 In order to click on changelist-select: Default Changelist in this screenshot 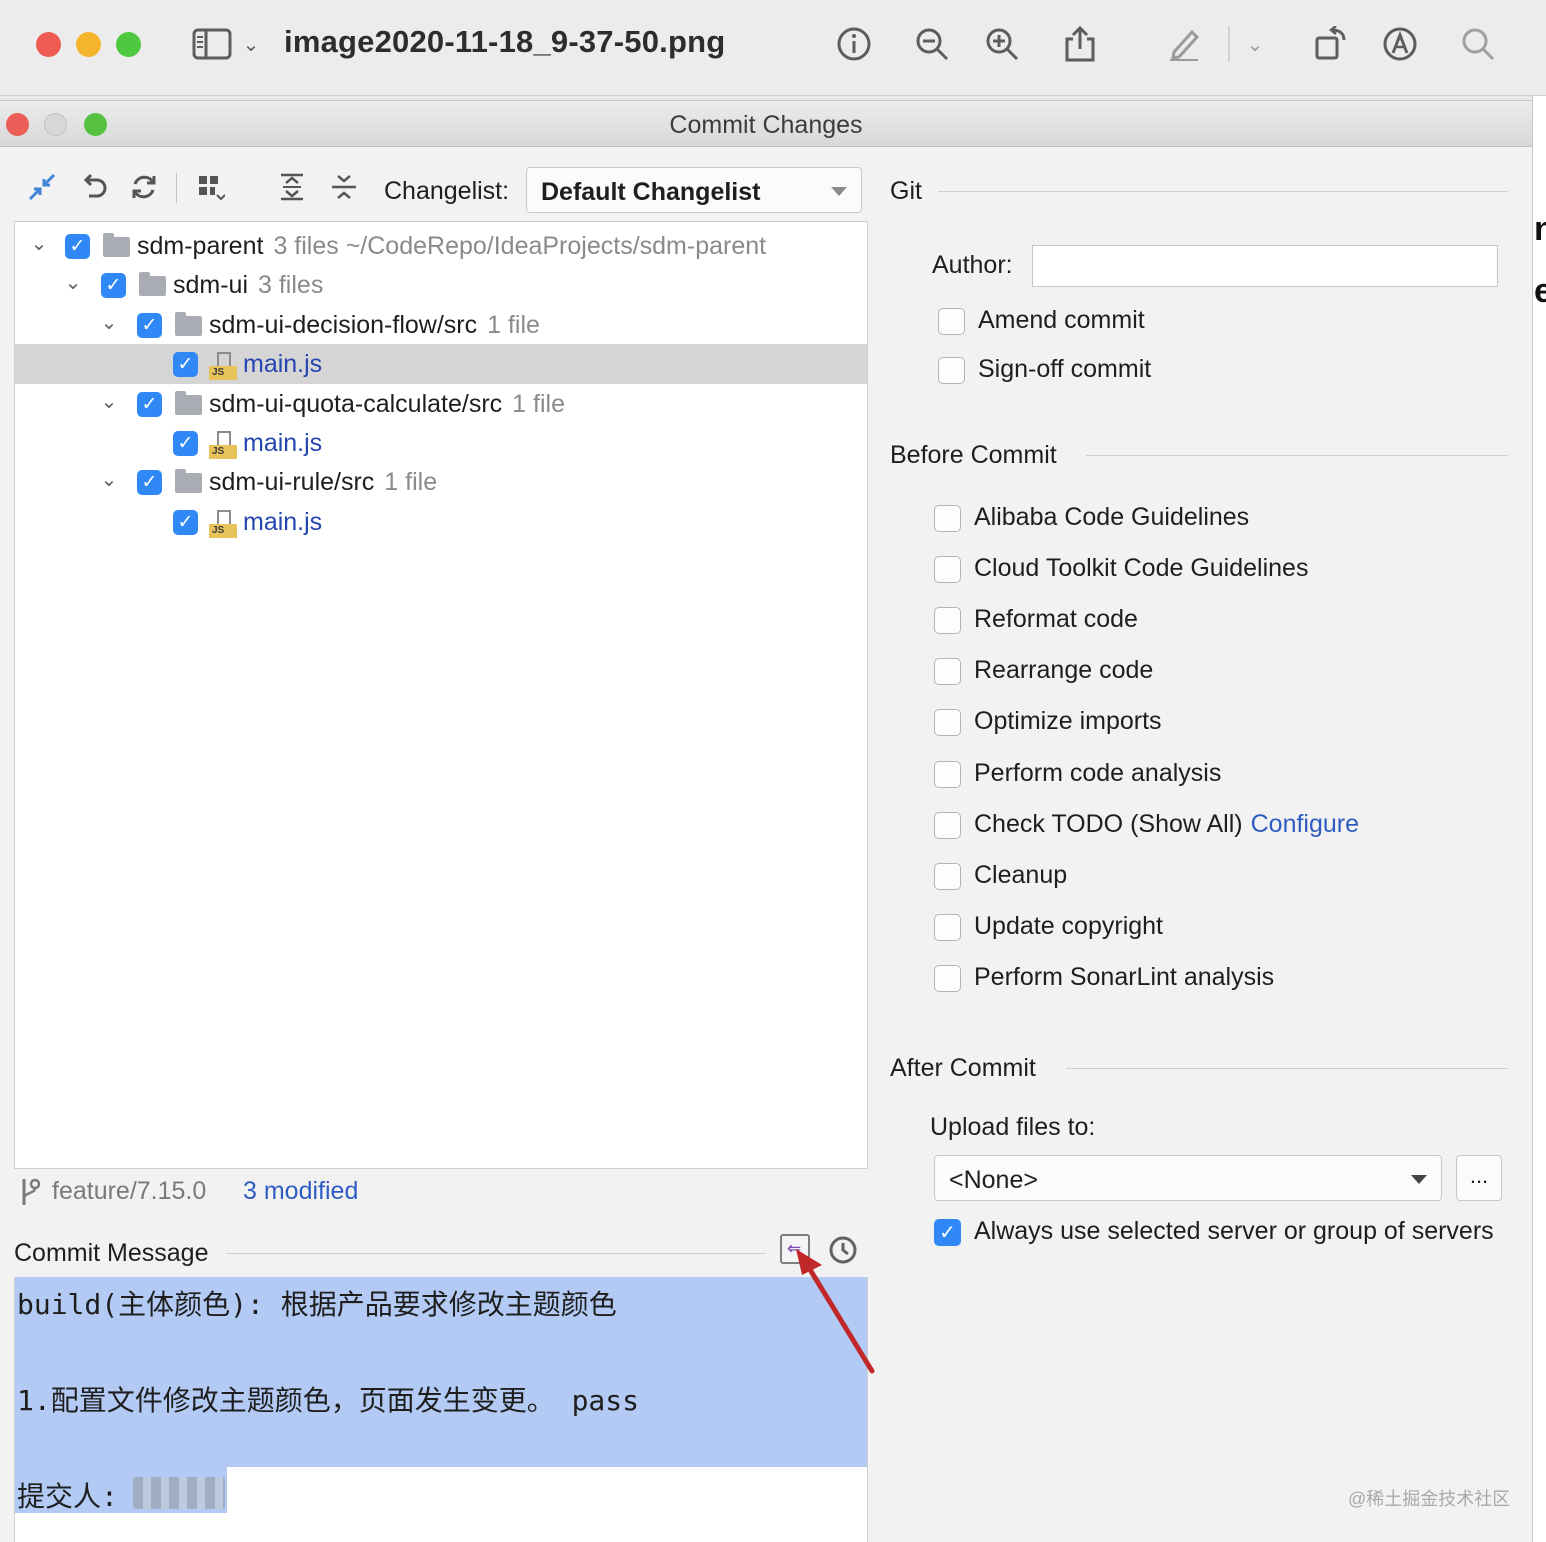, I will do `click(694, 190)`.